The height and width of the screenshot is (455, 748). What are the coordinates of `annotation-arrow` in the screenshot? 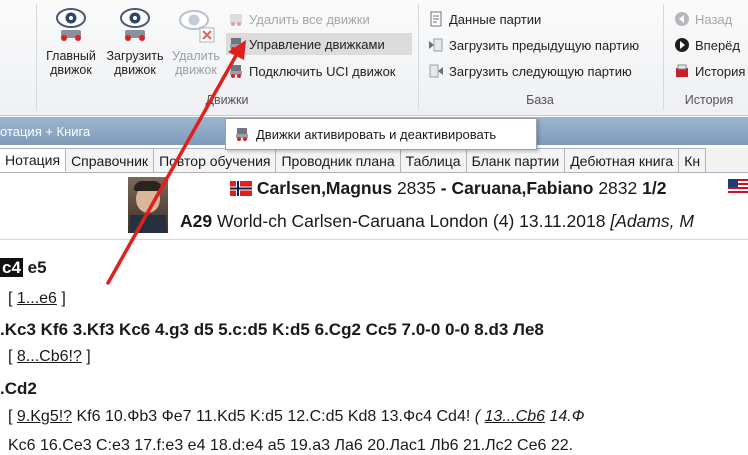 It's located at (176, 162).